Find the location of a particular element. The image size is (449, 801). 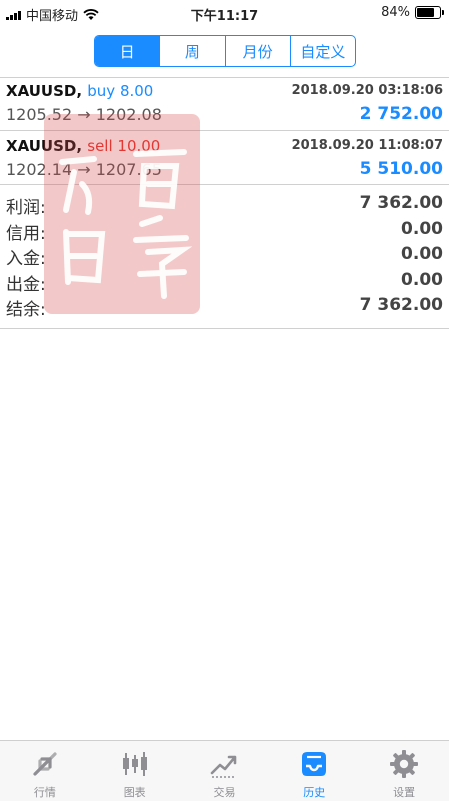

bottom-tab-label: 设置 is located at coordinates (404, 792).